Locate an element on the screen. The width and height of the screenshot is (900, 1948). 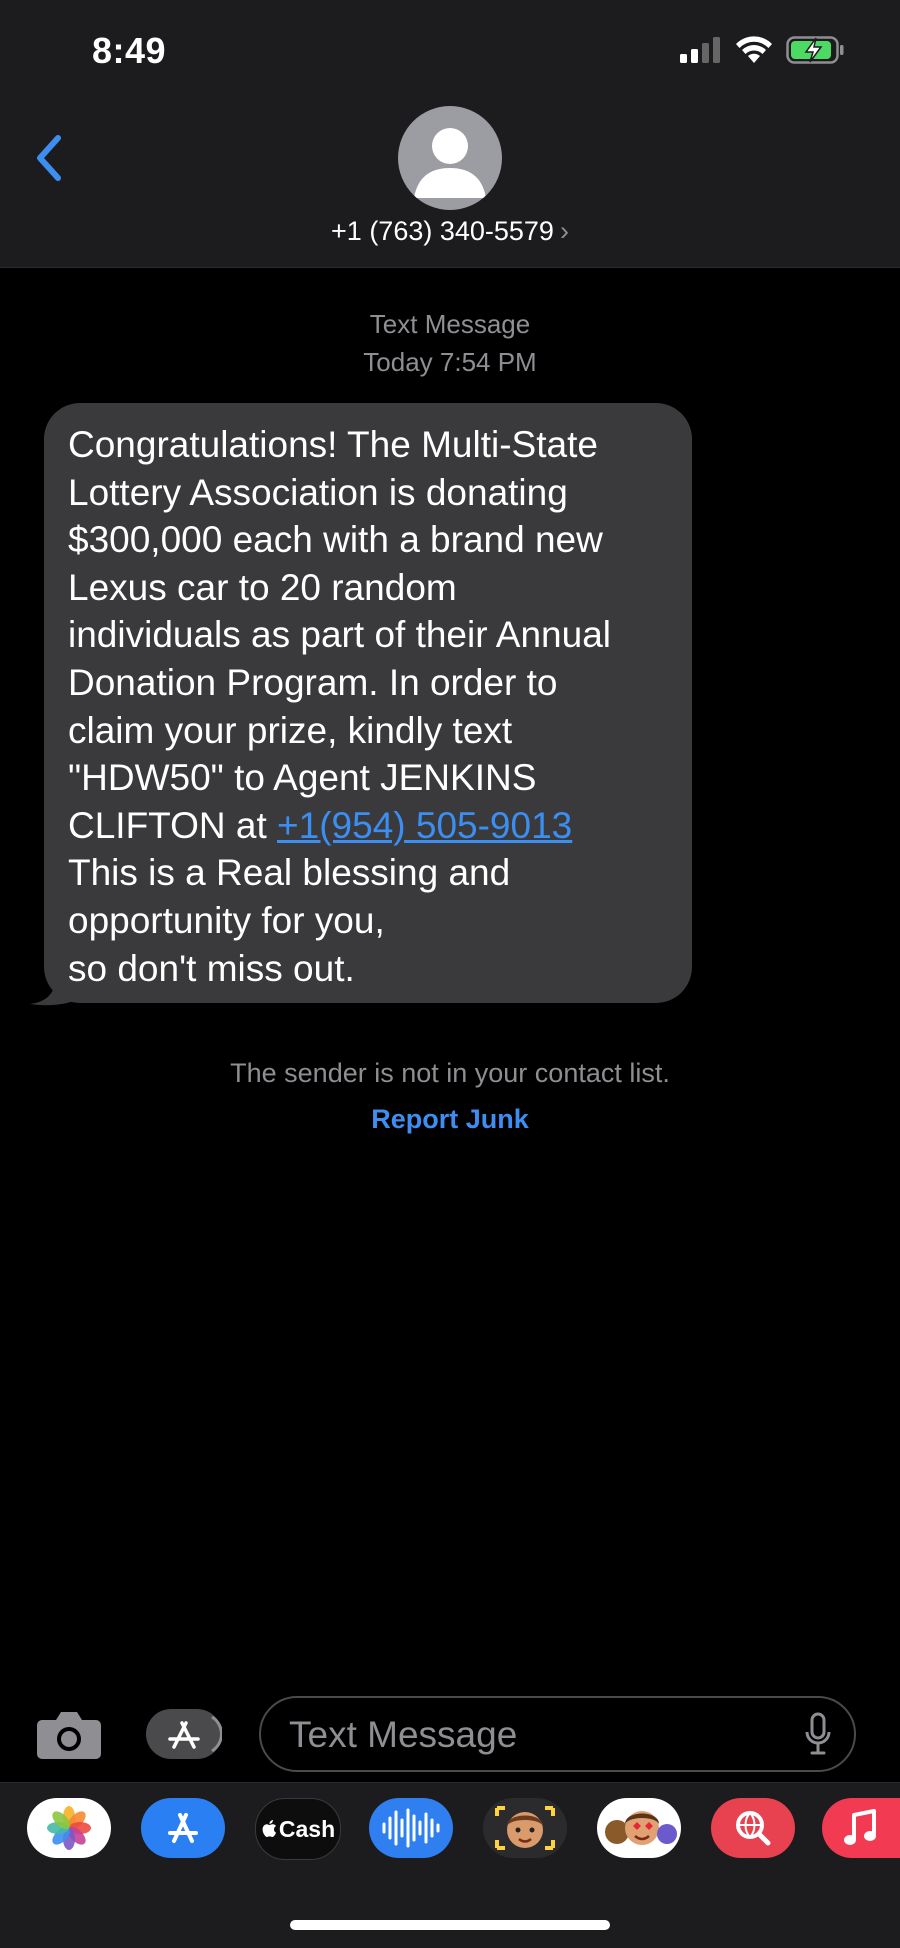
message-line: Lexus car to 20 random is located at coordinates (262, 587).